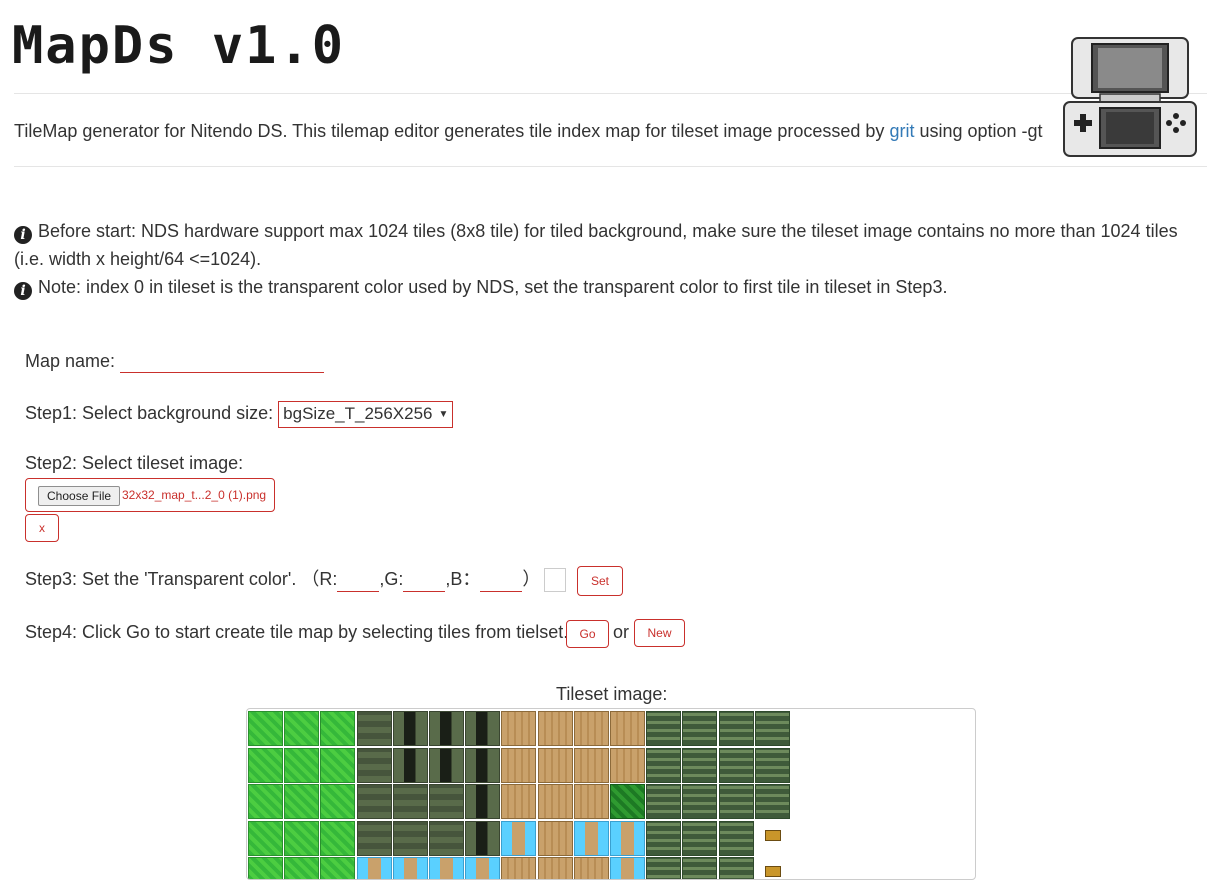 The image size is (1207, 880). Describe the element at coordinates (627, 801) in the screenshot. I see `tile-dkgrass` at that location.